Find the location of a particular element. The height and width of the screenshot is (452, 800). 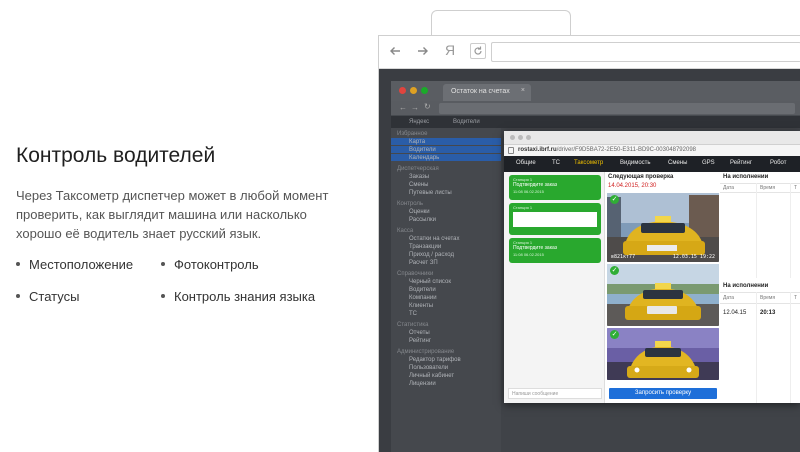

inner-navbar: ← → ↻ is located at coordinates (595, 108).